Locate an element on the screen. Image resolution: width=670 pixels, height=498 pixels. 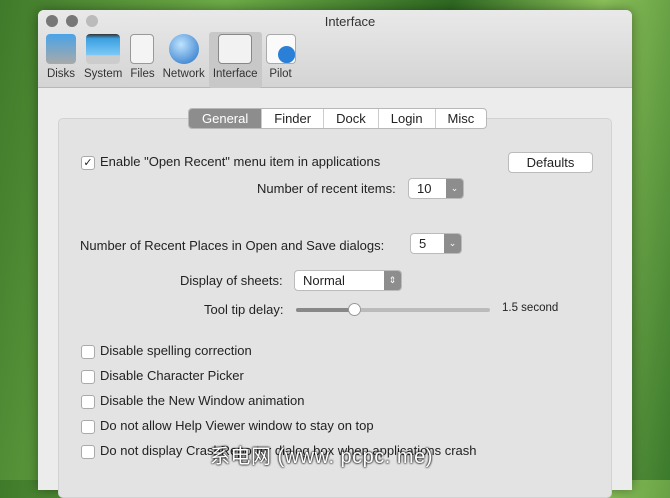
disable-window-animation-checkbox: Disable the New Window animation is located at coordinates (192, 401).